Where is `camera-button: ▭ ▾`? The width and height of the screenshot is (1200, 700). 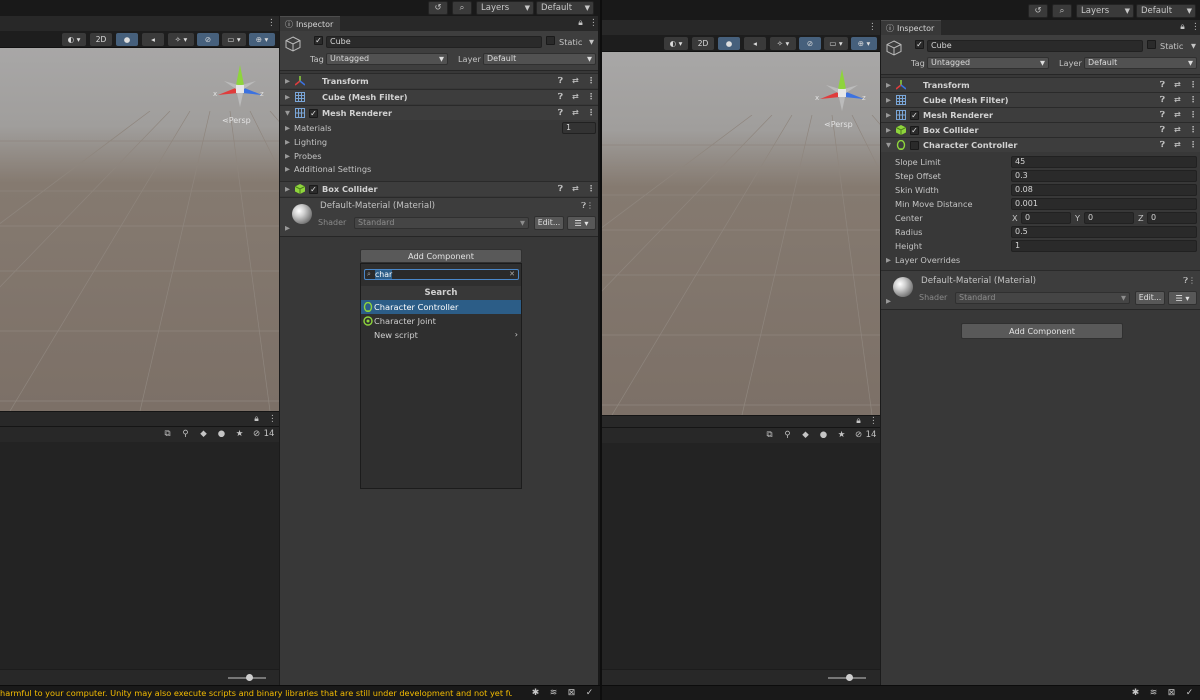
camera-button: ▭ ▾ is located at coordinates (234, 39).